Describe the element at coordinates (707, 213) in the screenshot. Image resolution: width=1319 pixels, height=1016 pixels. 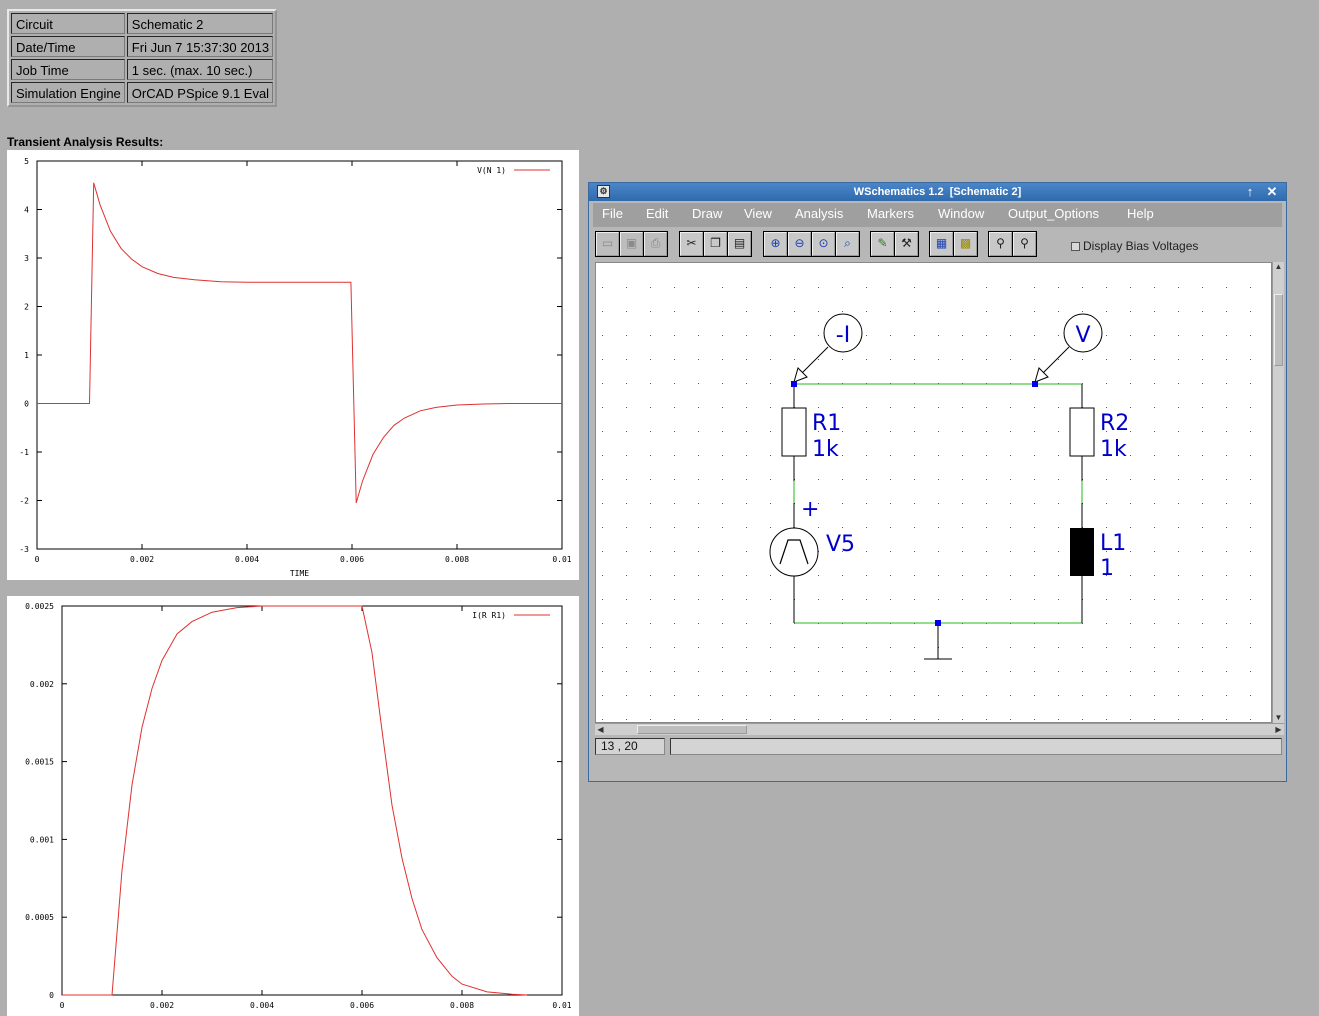
I see `menu-draw: Draw` at that location.